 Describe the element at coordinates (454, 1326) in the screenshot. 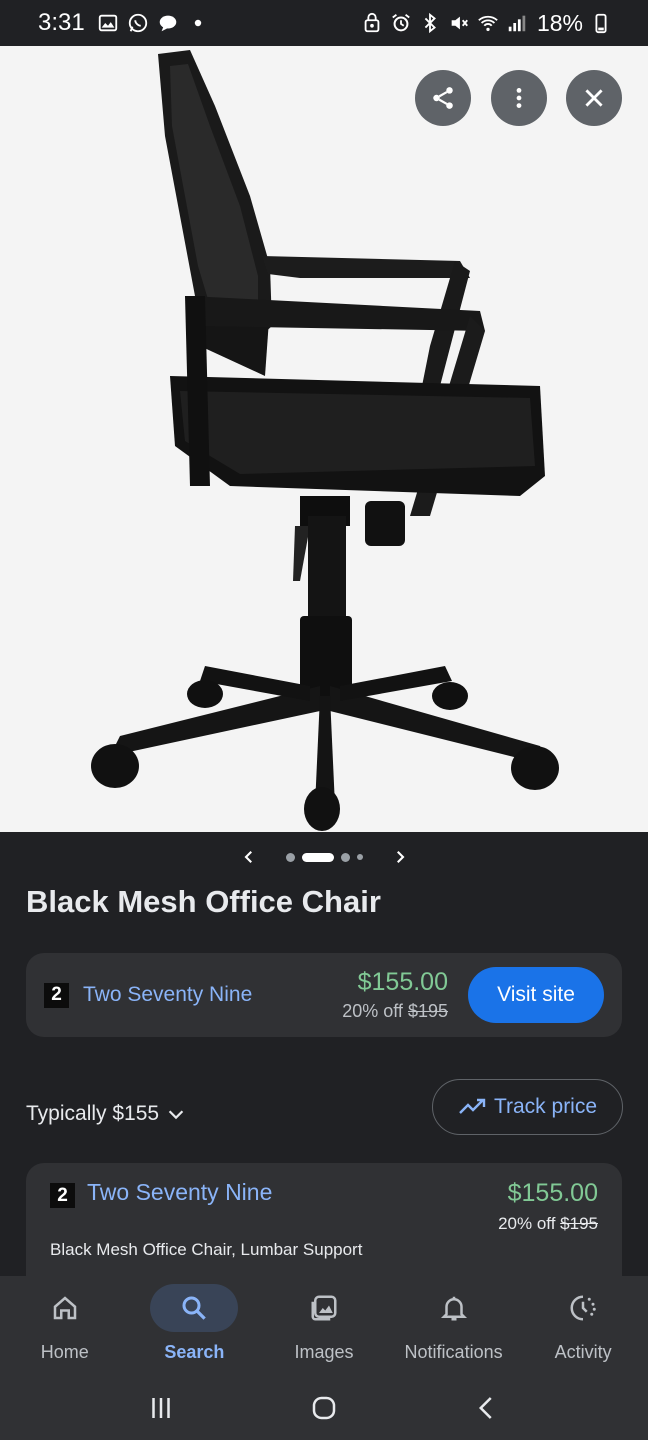

I see `nav-notifications: Notifications` at that location.